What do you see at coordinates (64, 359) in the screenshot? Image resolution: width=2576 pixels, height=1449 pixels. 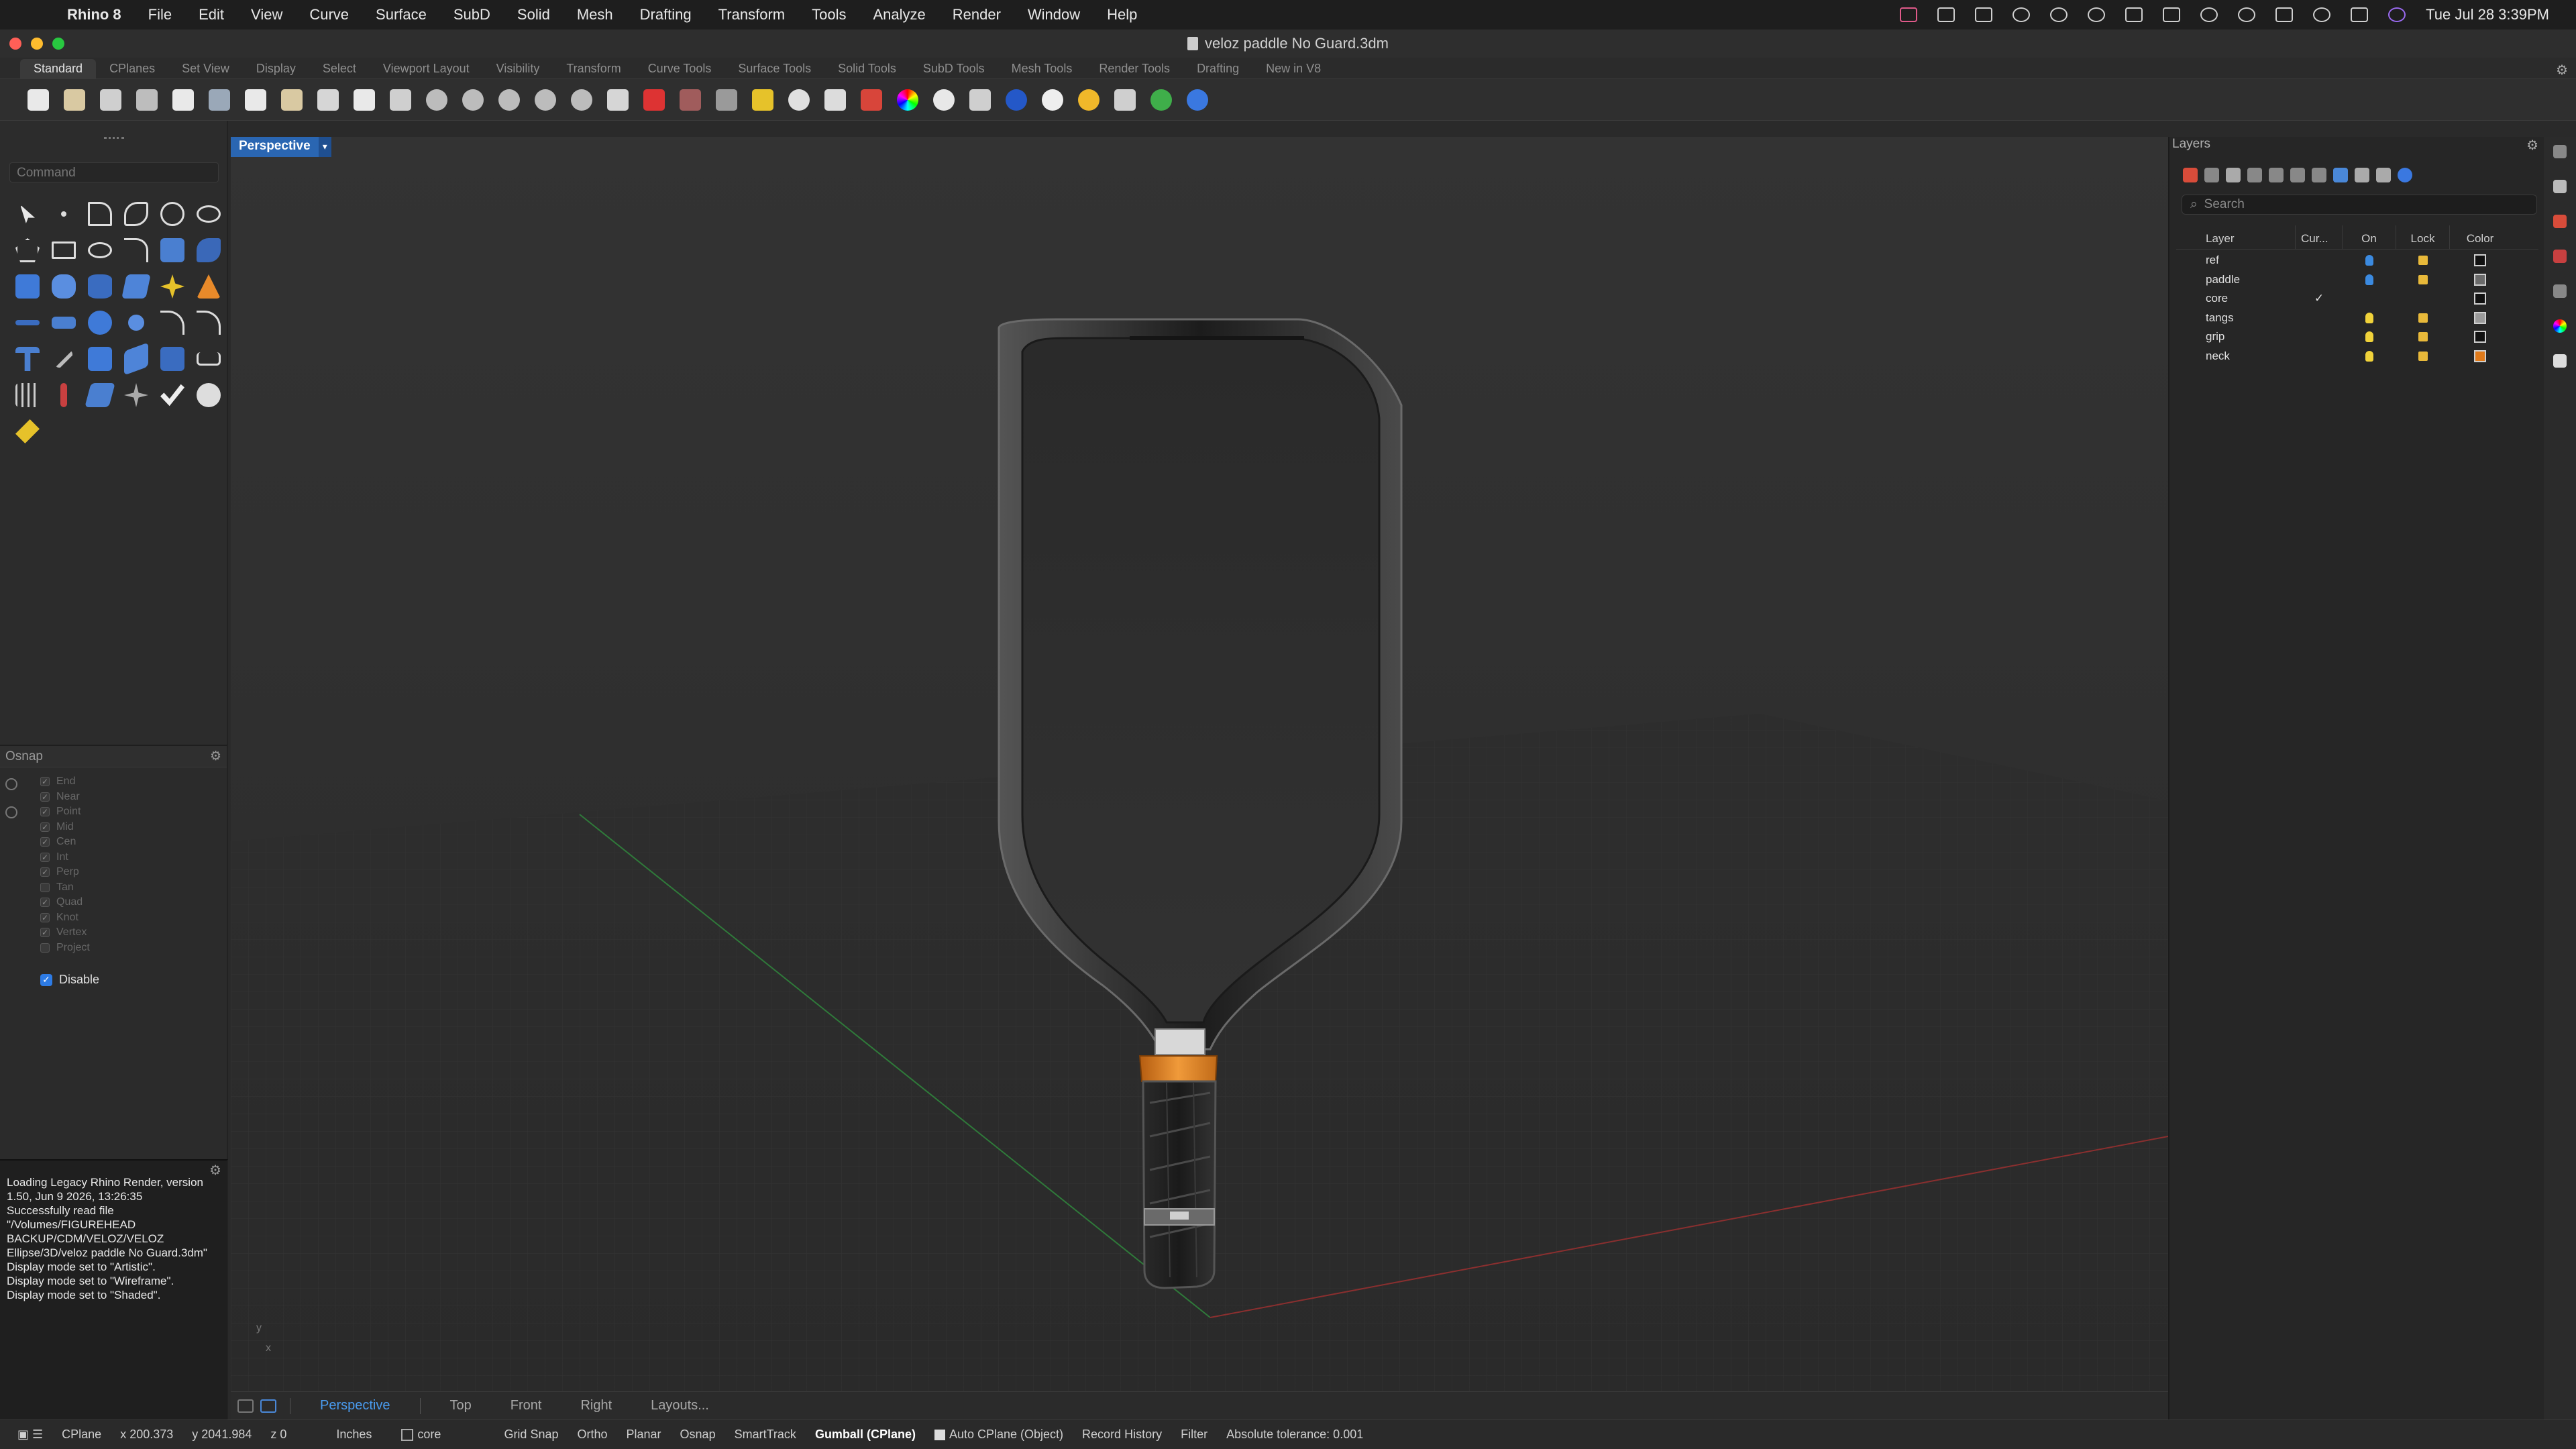 I see `scale-tool-icon` at bounding box center [64, 359].